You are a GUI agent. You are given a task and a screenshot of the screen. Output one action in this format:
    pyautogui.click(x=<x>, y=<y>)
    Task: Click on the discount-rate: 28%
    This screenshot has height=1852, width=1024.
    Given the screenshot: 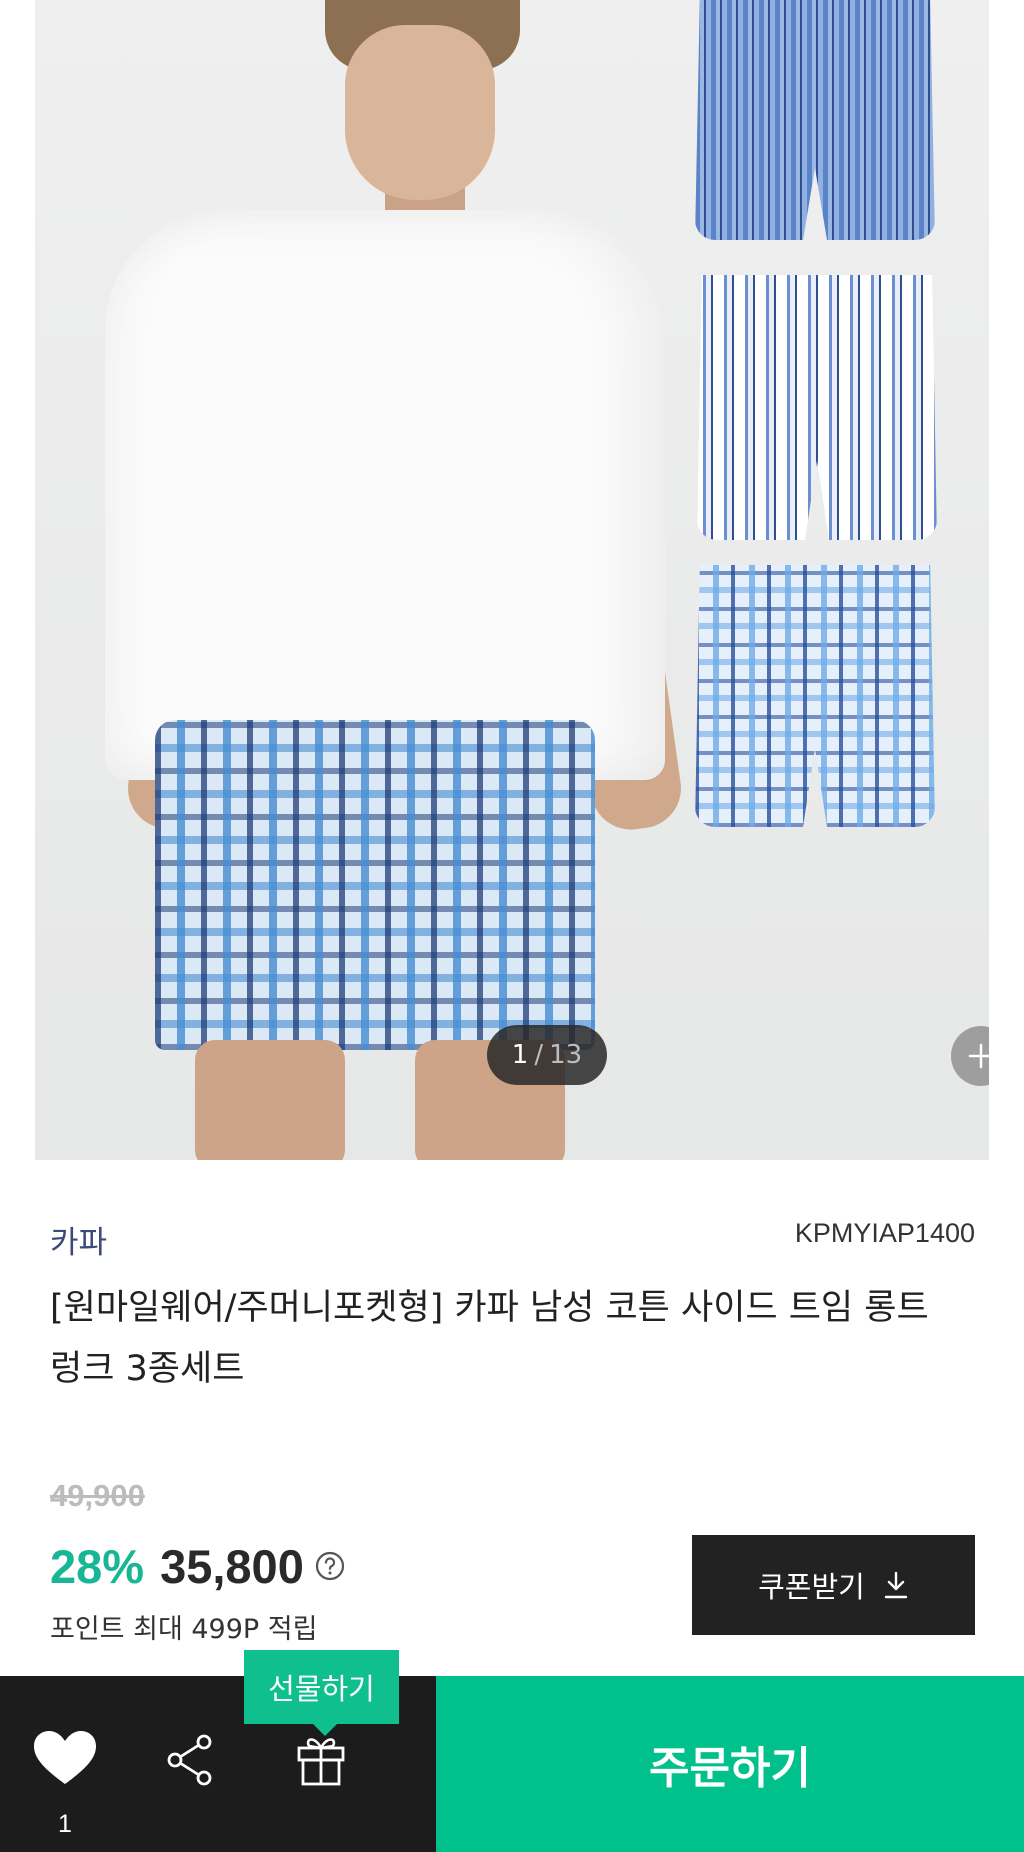 What is the action you would take?
    pyautogui.click(x=97, y=1566)
    